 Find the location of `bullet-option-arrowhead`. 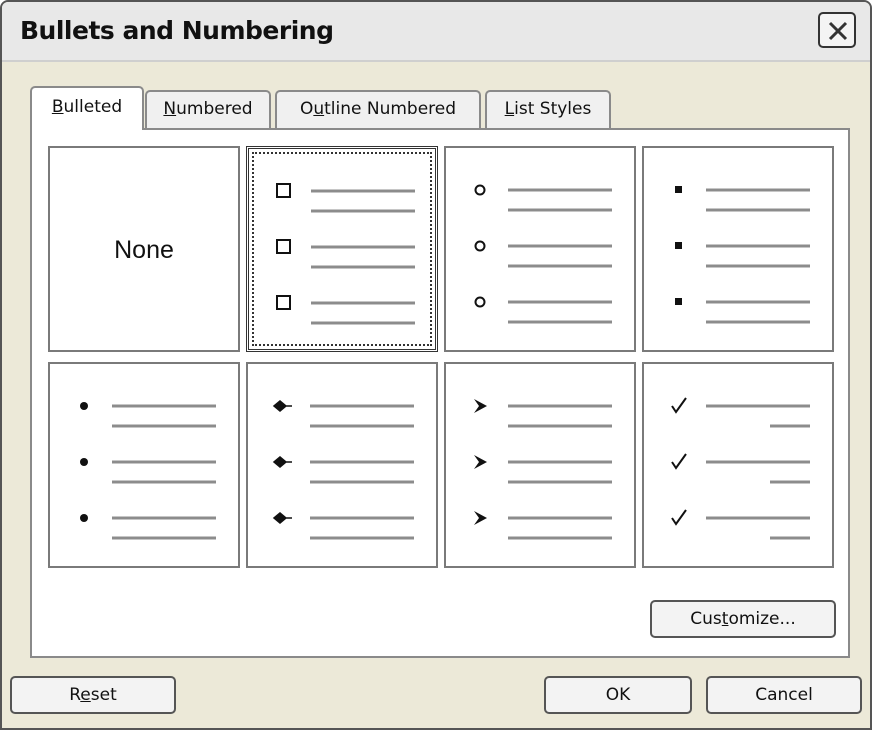

bullet-option-arrowhead is located at coordinates (540, 465).